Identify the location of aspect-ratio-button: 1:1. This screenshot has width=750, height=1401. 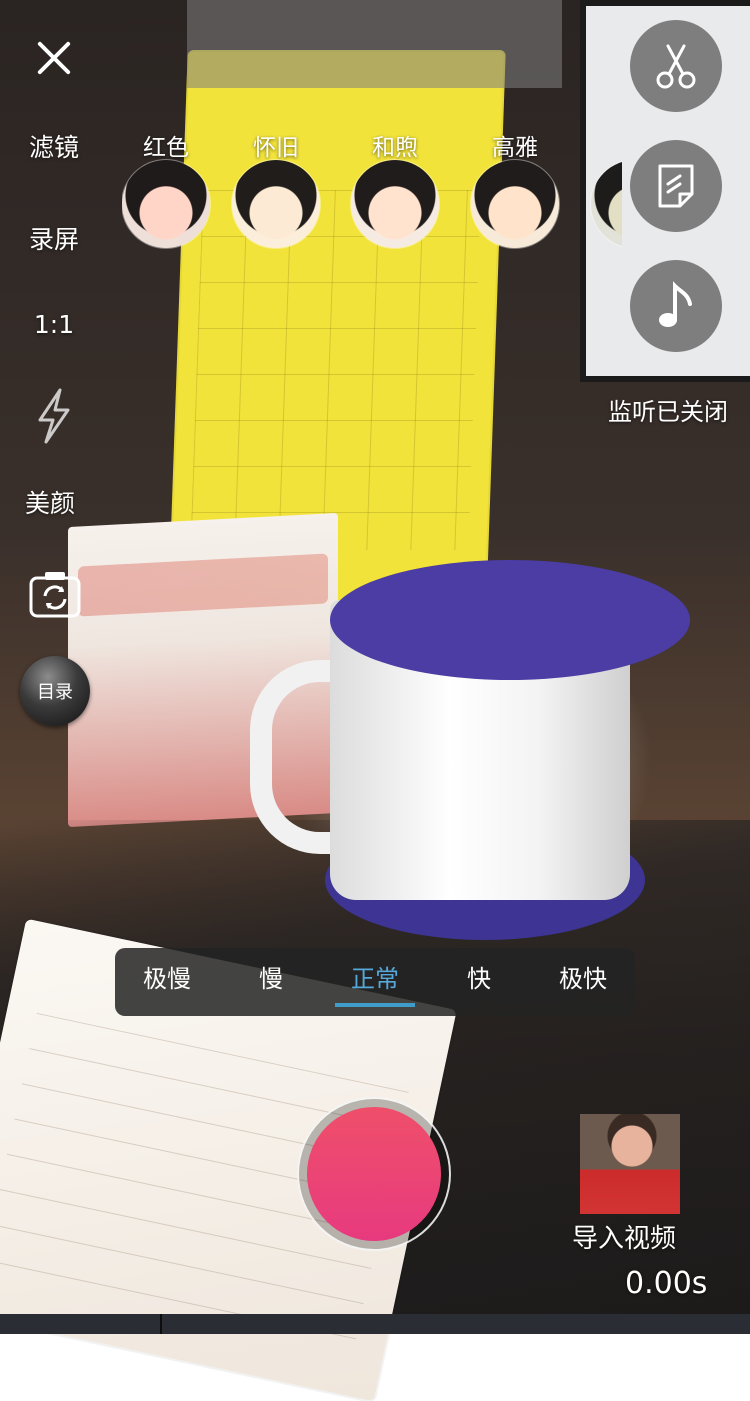
(54, 324).